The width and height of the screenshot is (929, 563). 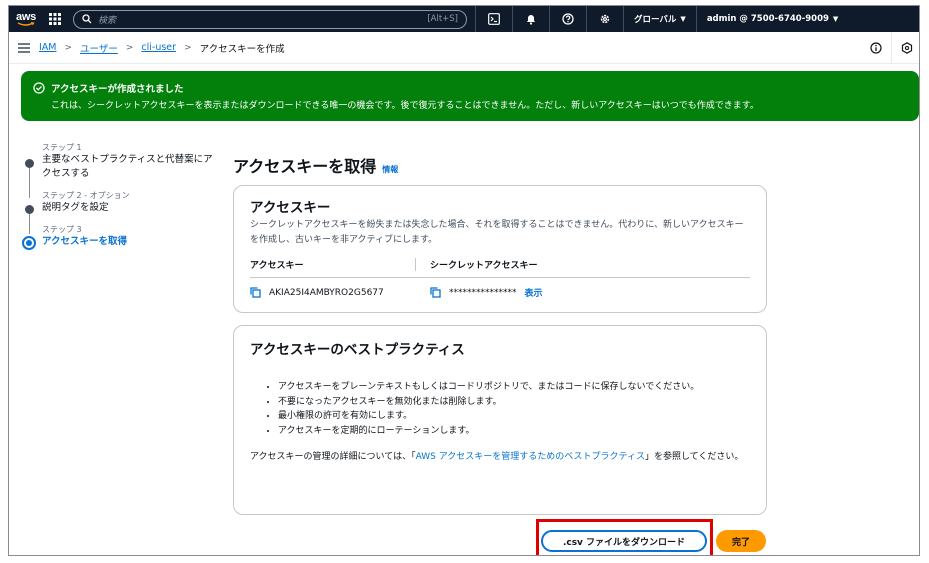 I want to click on page-title-text: アクセスキーを取得, so click(x=305, y=166).